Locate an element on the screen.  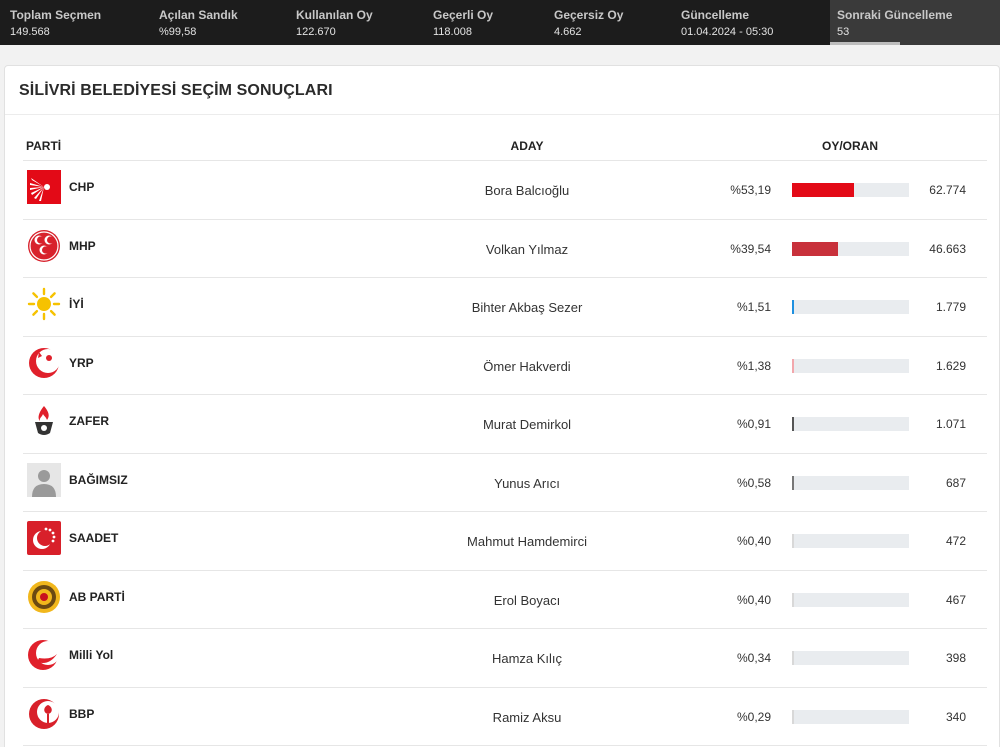
party-name: BBP is located at coordinates (82, 713).